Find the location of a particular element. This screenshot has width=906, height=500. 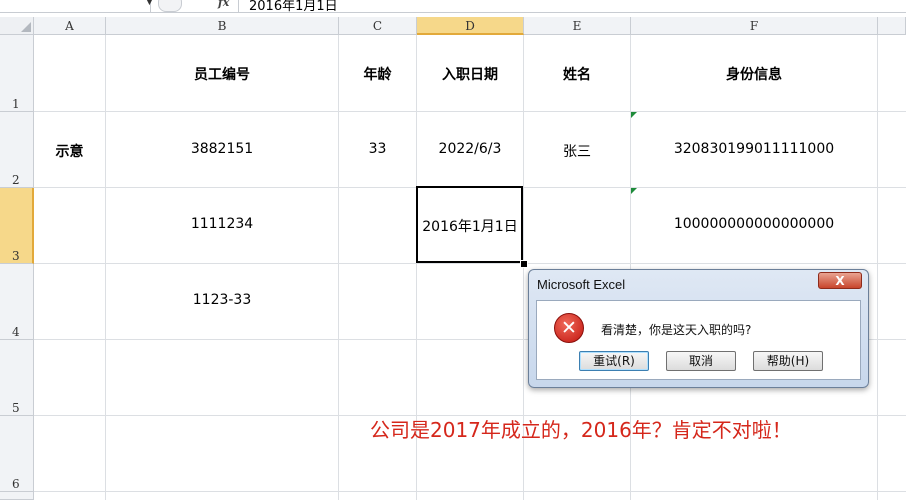

cell-c2: 33 is located at coordinates (377, 149).